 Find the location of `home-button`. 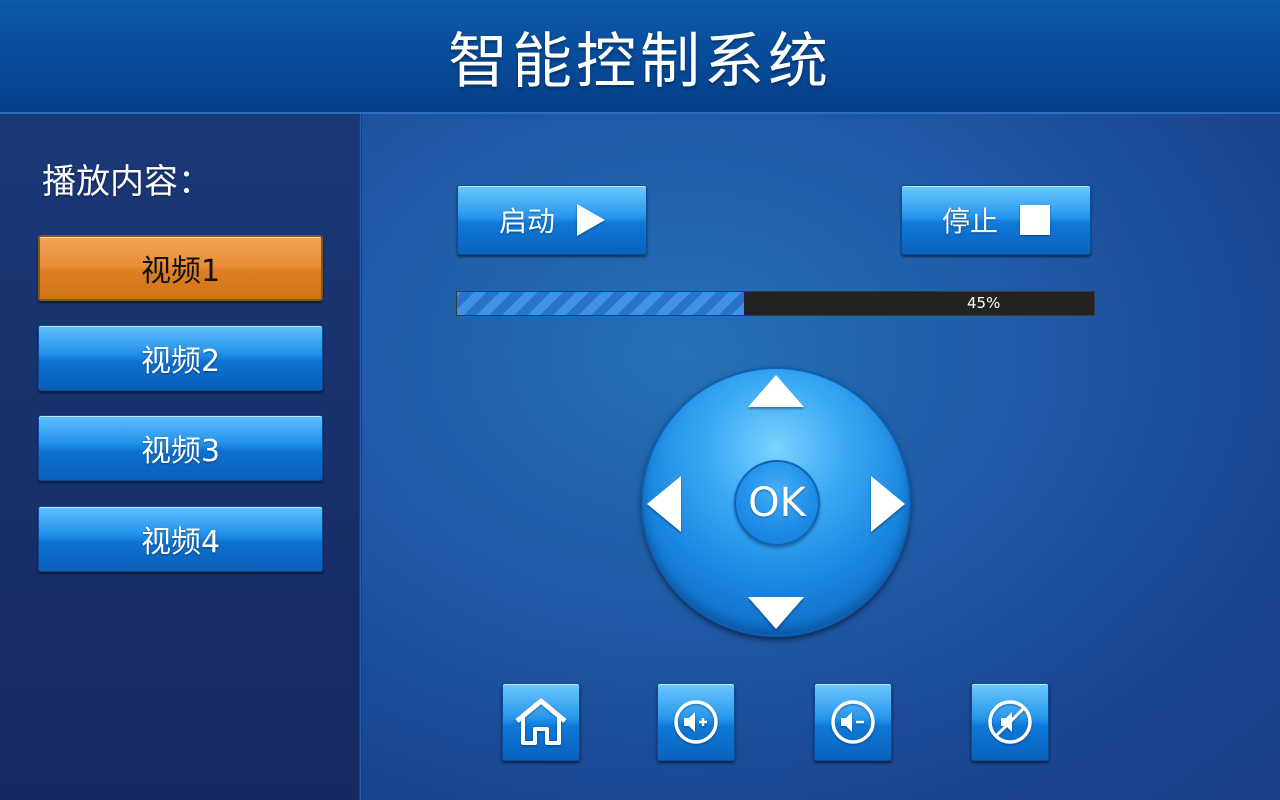

home-button is located at coordinates (541, 722).